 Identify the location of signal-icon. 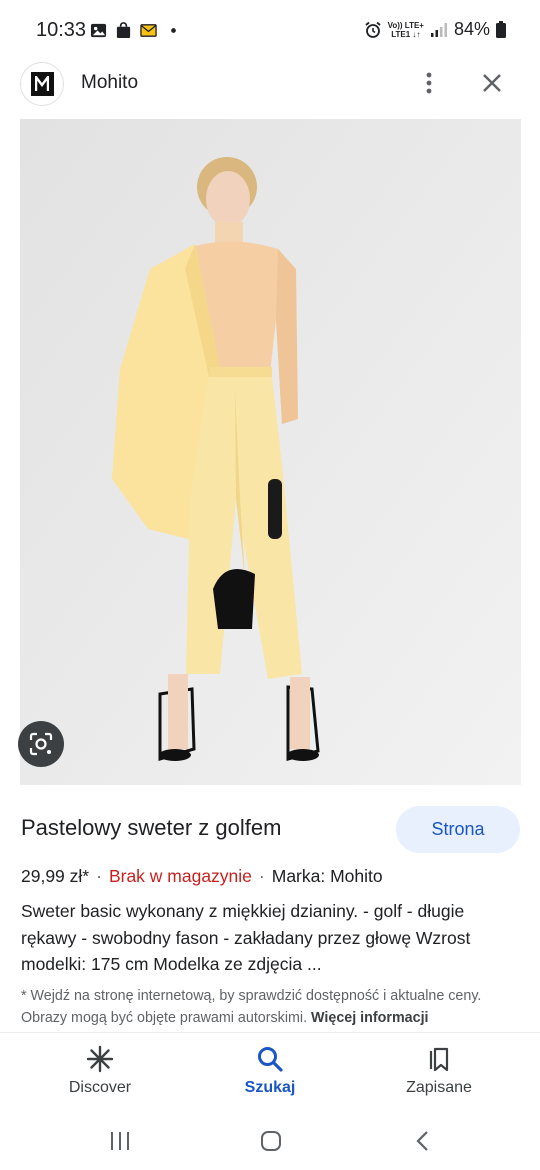
(438, 29).